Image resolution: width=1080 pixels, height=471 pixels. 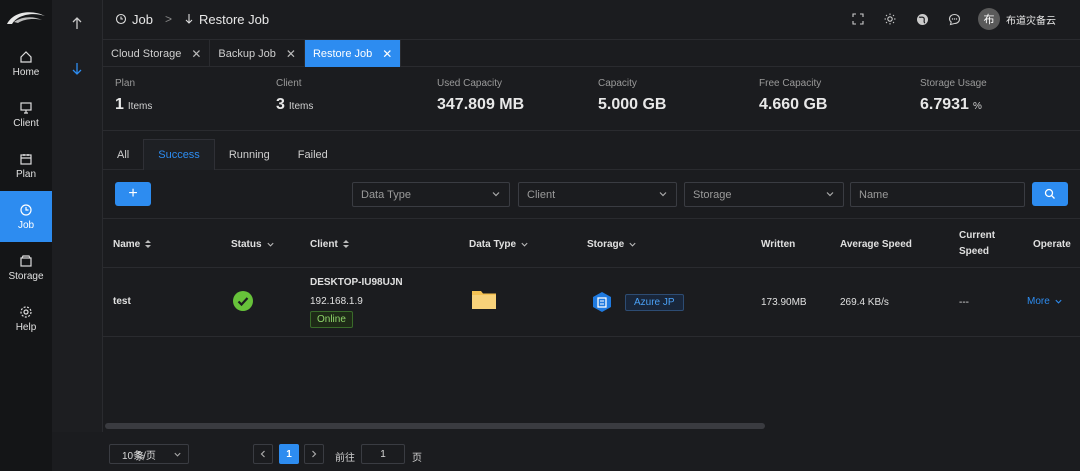 What do you see at coordinates (263, 454) in the screenshot?
I see `prev-page-button` at bounding box center [263, 454].